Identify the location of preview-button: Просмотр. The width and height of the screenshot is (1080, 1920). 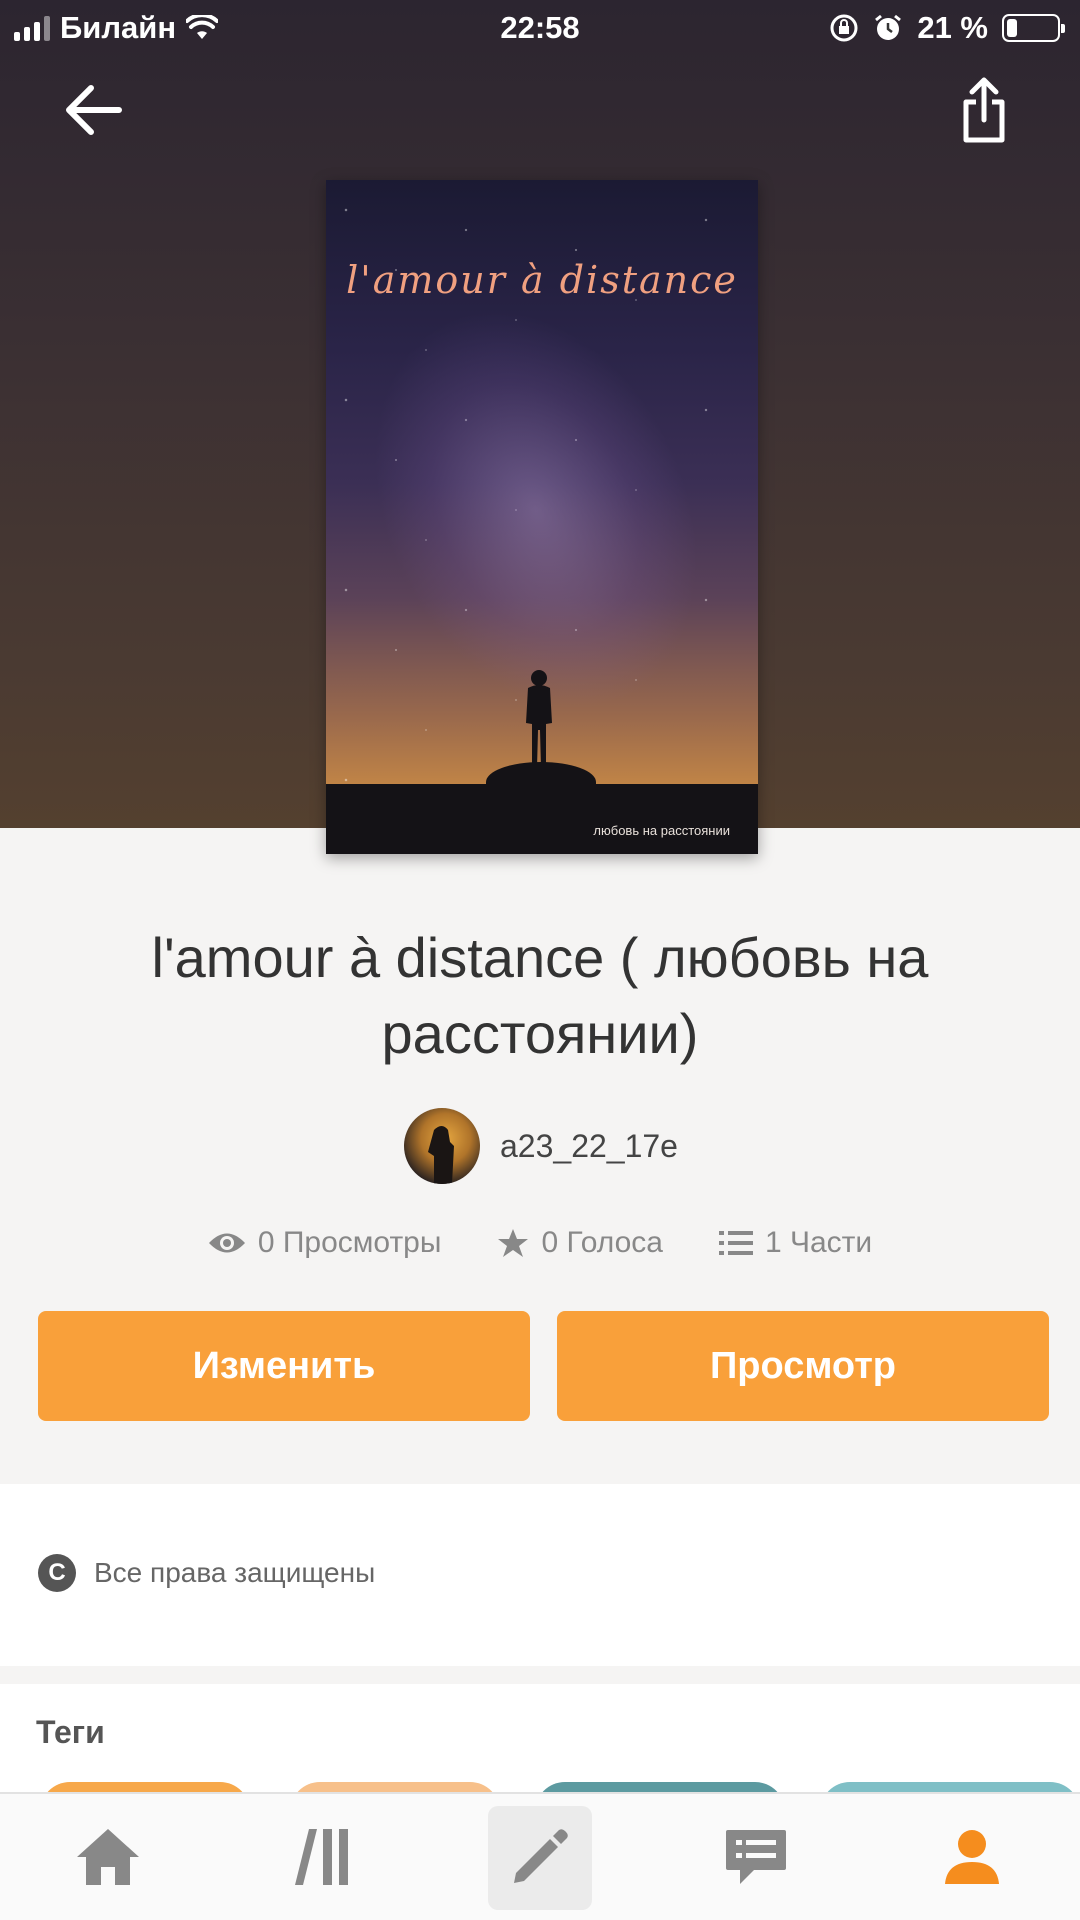
(803, 1366).